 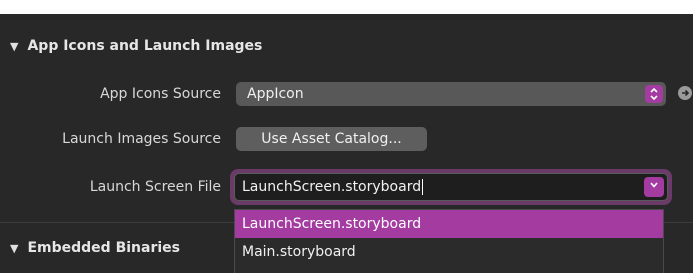 What do you see at coordinates (449, 252) in the screenshot?
I see `dropdown-option: Main.storyboard` at bounding box center [449, 252].